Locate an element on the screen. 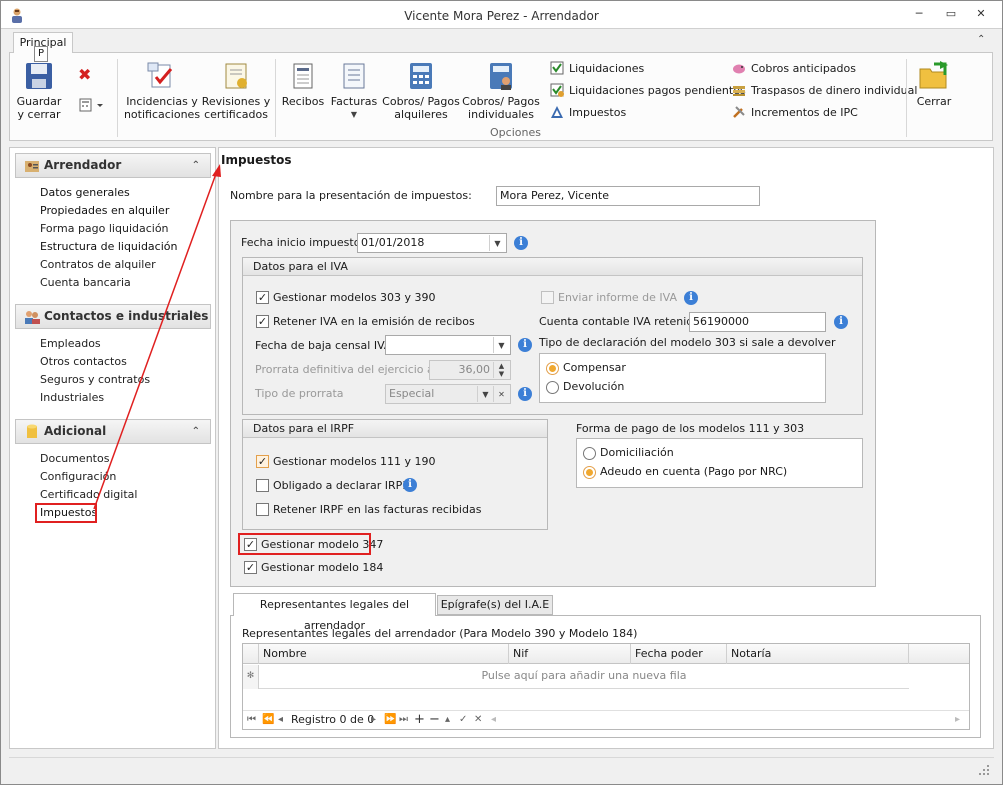 This screenshot has width=1003, height=786. compensar-label: Compensar is located at coordinates (594, 367).